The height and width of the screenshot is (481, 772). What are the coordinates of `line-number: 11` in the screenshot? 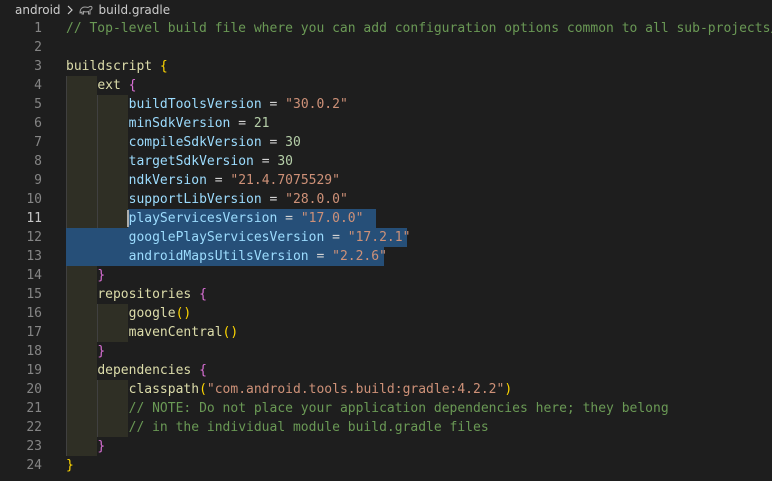 It's located at (34, 218).